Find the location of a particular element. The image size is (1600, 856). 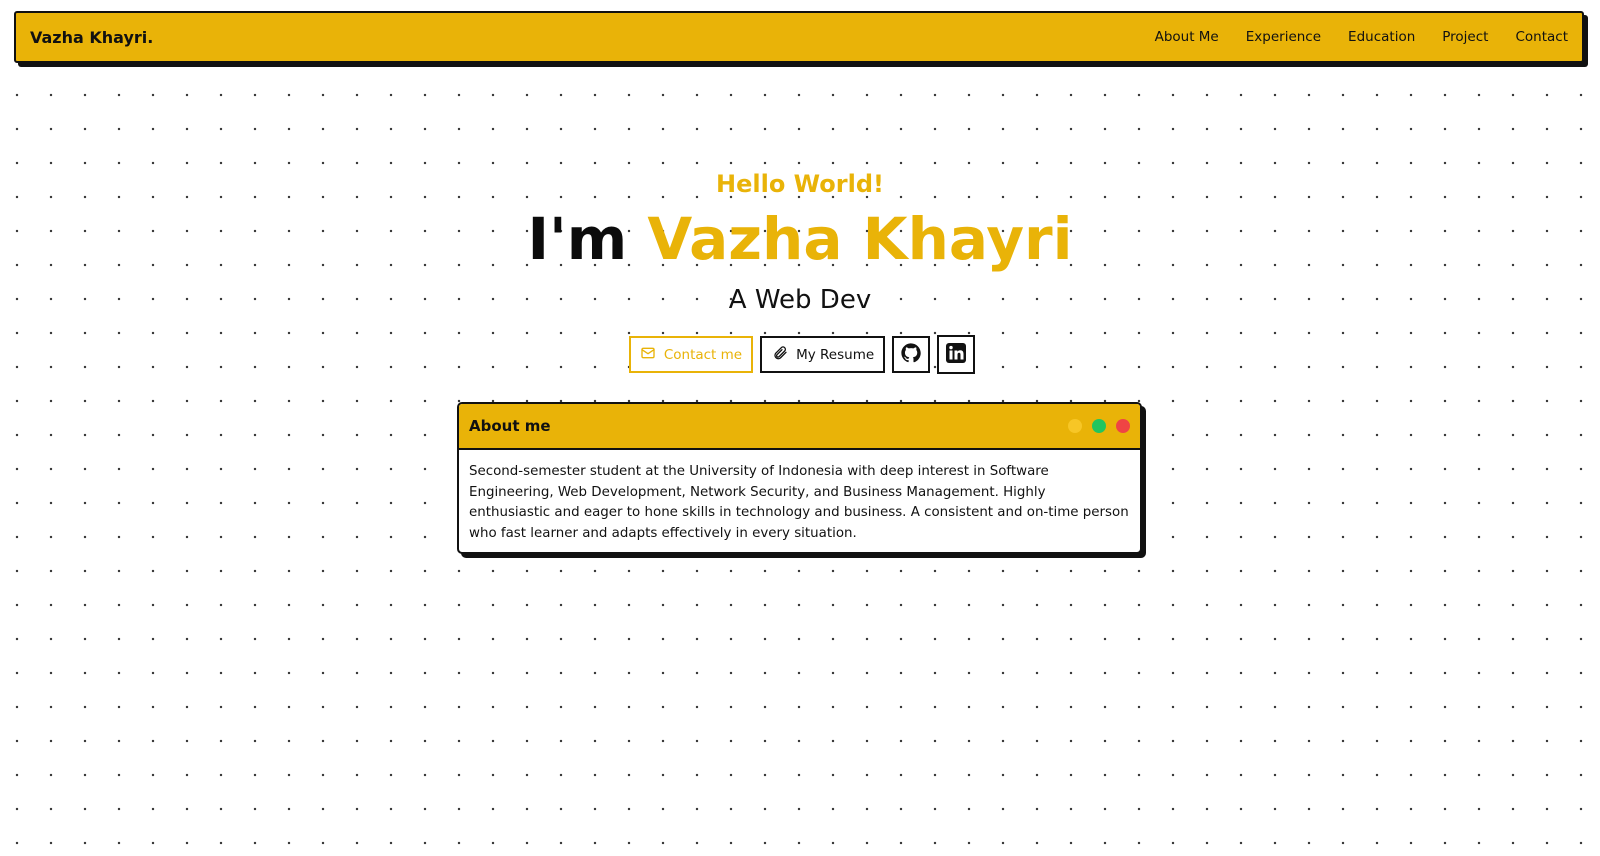

hero-headline: I'm Vazha Khayri is located at coordinates (800, 239).